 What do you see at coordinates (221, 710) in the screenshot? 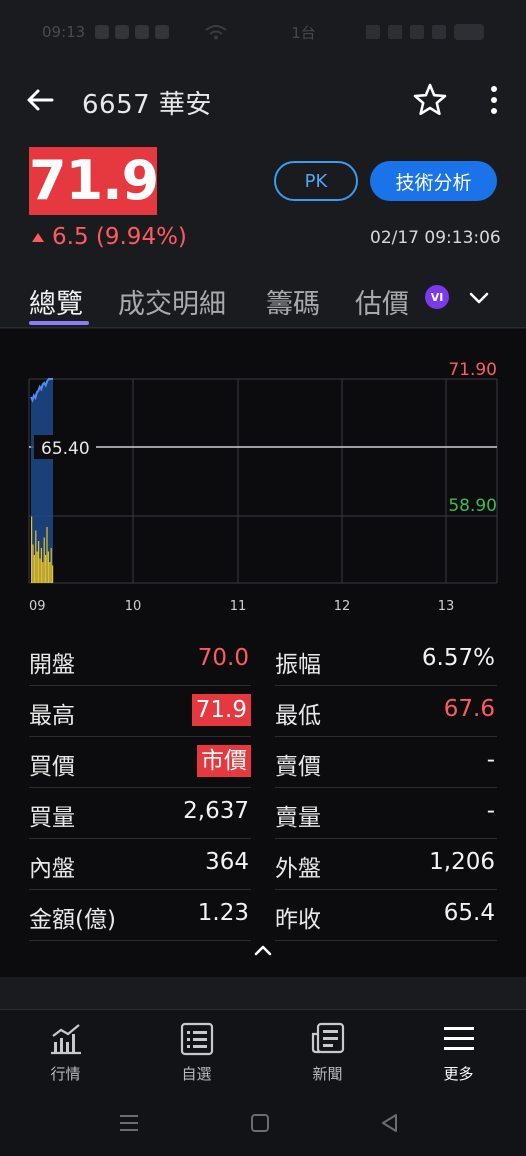
I see `stat-value: 71.9` at bounding box center [221, 710].